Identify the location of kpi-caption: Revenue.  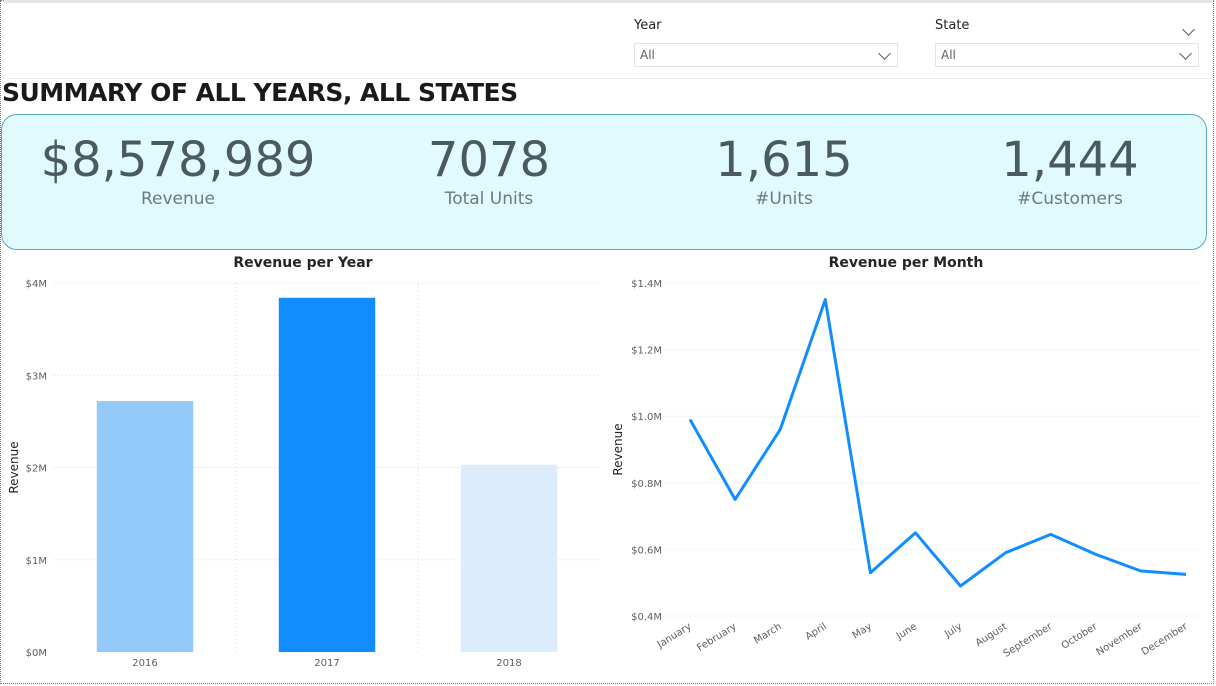
(178, 199).